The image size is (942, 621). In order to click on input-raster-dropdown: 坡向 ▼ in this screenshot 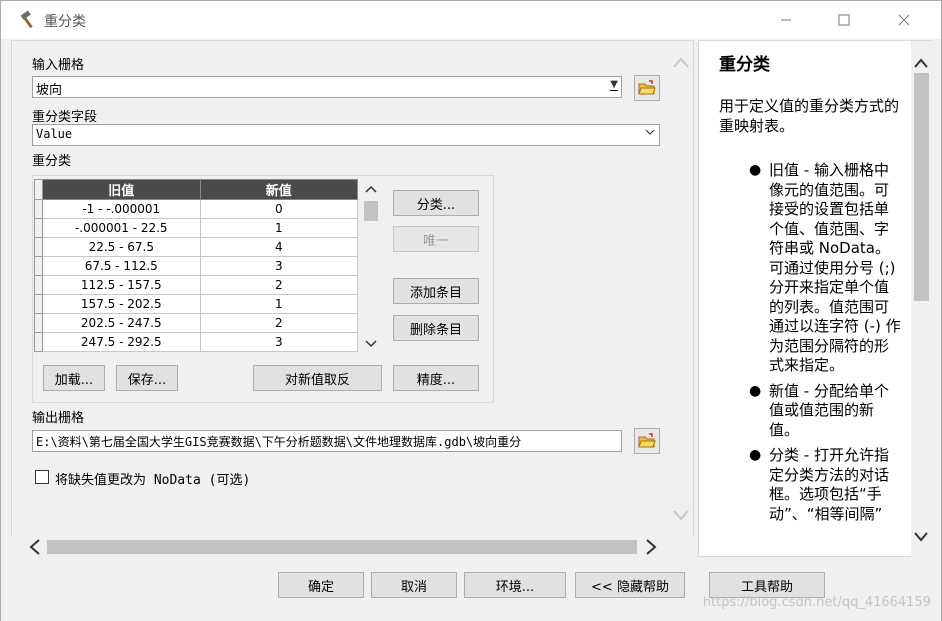, I will do `click(327, 87)`.